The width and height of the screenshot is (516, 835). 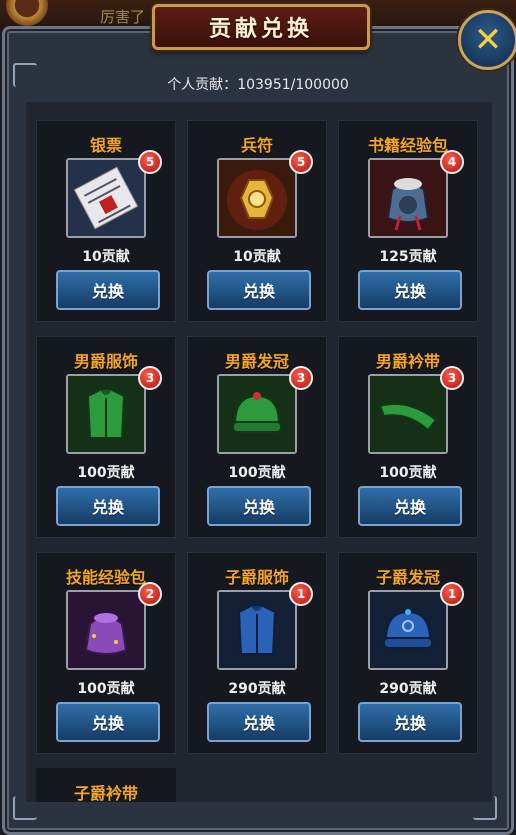 What do you see at coordinates (105, 793) in the screenshot?
I see `item-name: 子爵衿带` at bounding box center [105, 793].